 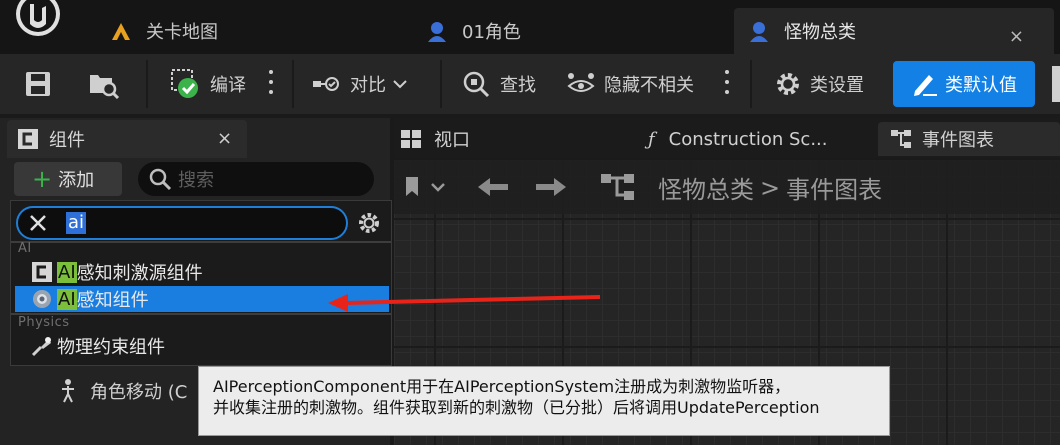 What do you see at coordinates (368, 85) in the screenshot?
I see `diff-label: 对比` at bounding box center [368, 85].